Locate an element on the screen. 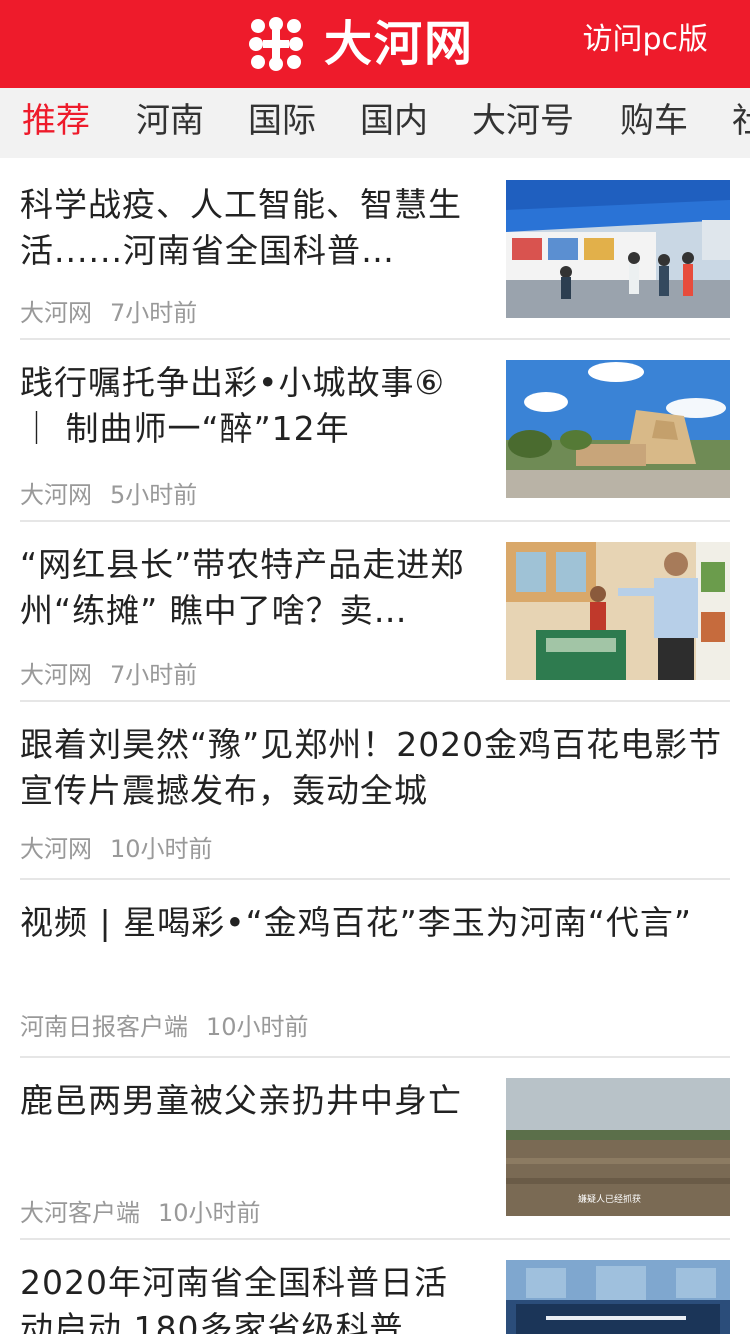  news-title: 视频 | 星喝彩•“金鸡百花”李玉为河南“代言” is located at coordinates (375, 946).